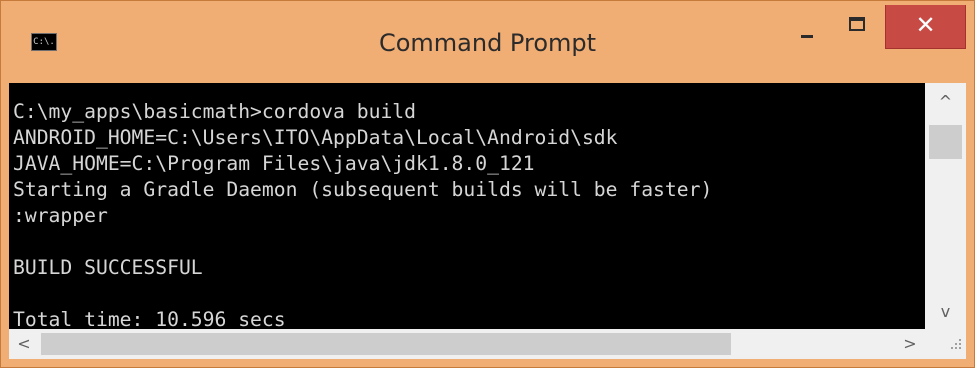  I want to click on maximize-icon, so click(857, 24).